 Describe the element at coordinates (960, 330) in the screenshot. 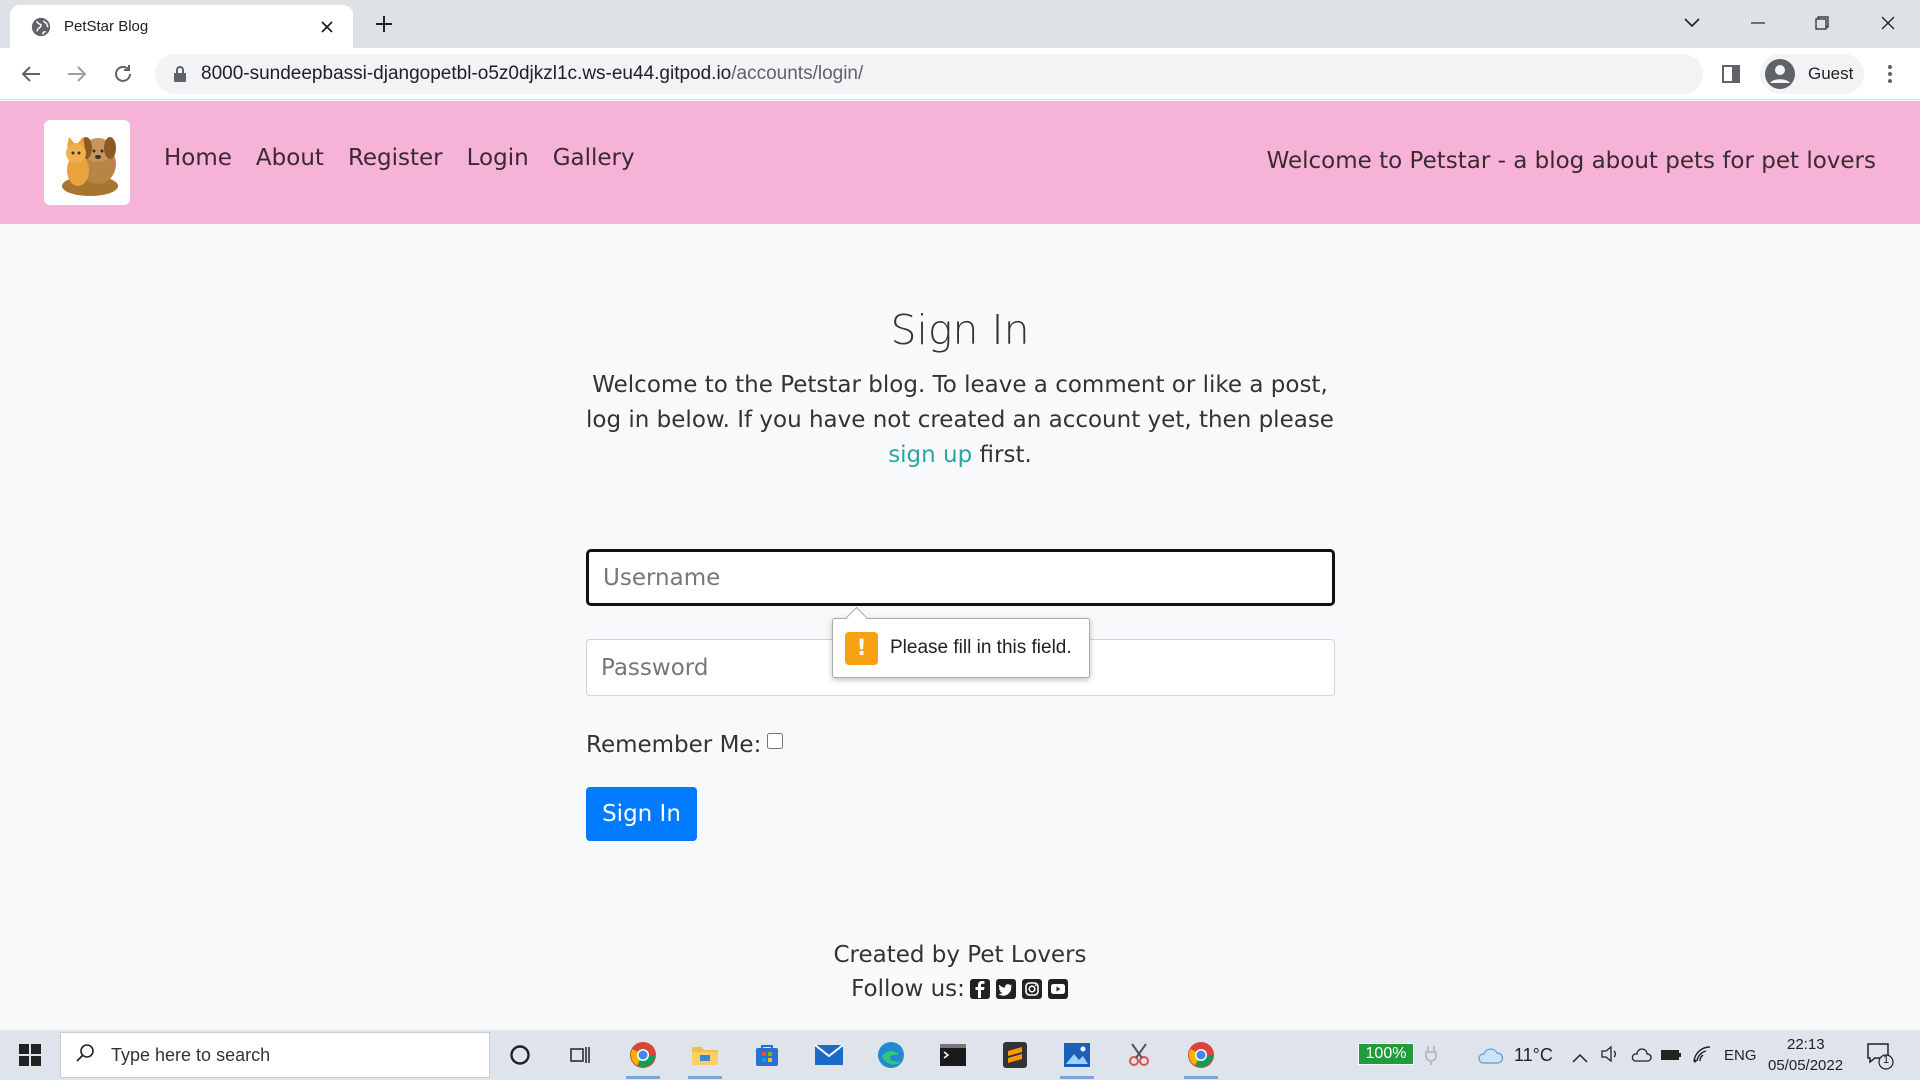

I see `page-title: Sign In` at that location.